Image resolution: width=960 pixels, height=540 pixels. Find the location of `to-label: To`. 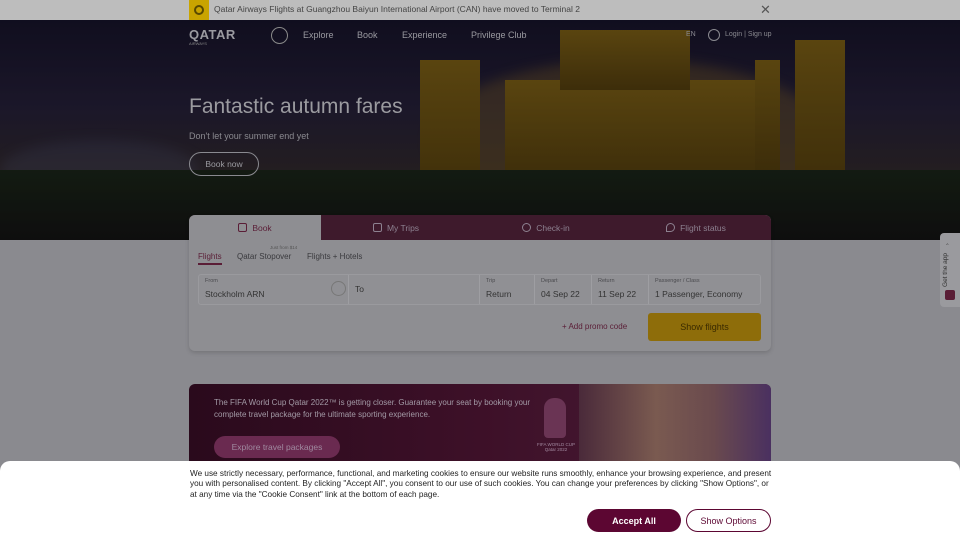

to-label: To is located at coordinates (359, 289).